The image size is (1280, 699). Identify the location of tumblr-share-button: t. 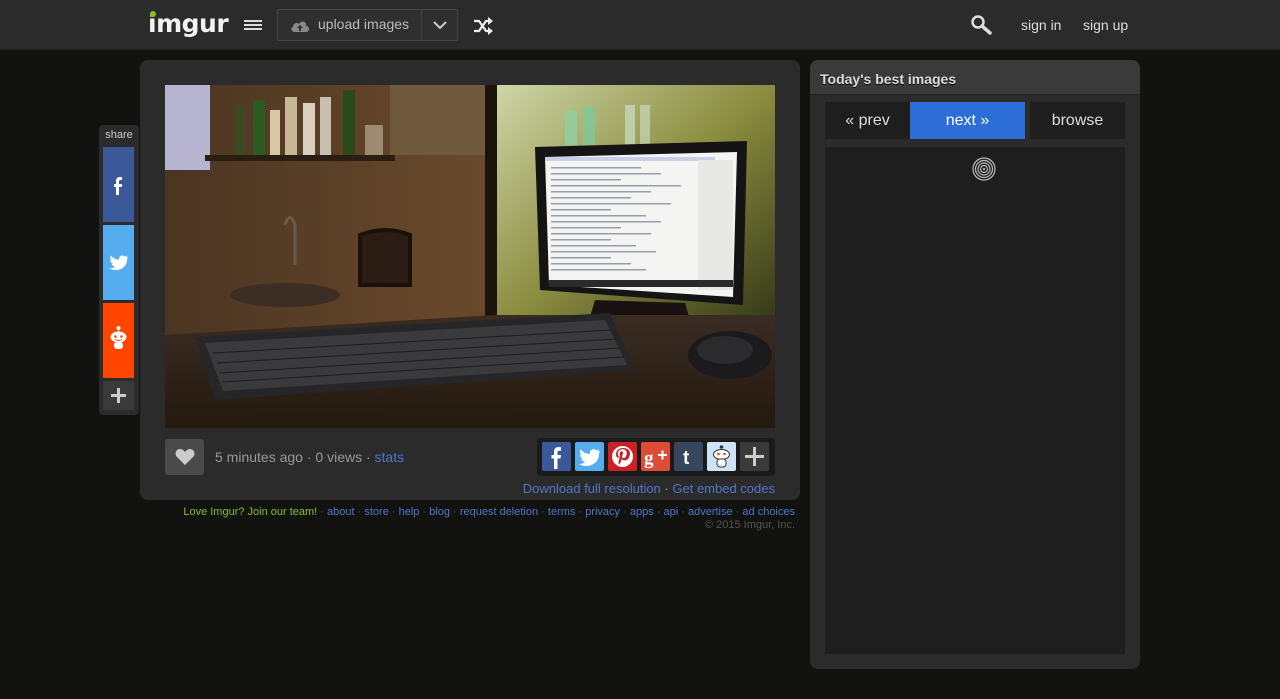
(688, 456).